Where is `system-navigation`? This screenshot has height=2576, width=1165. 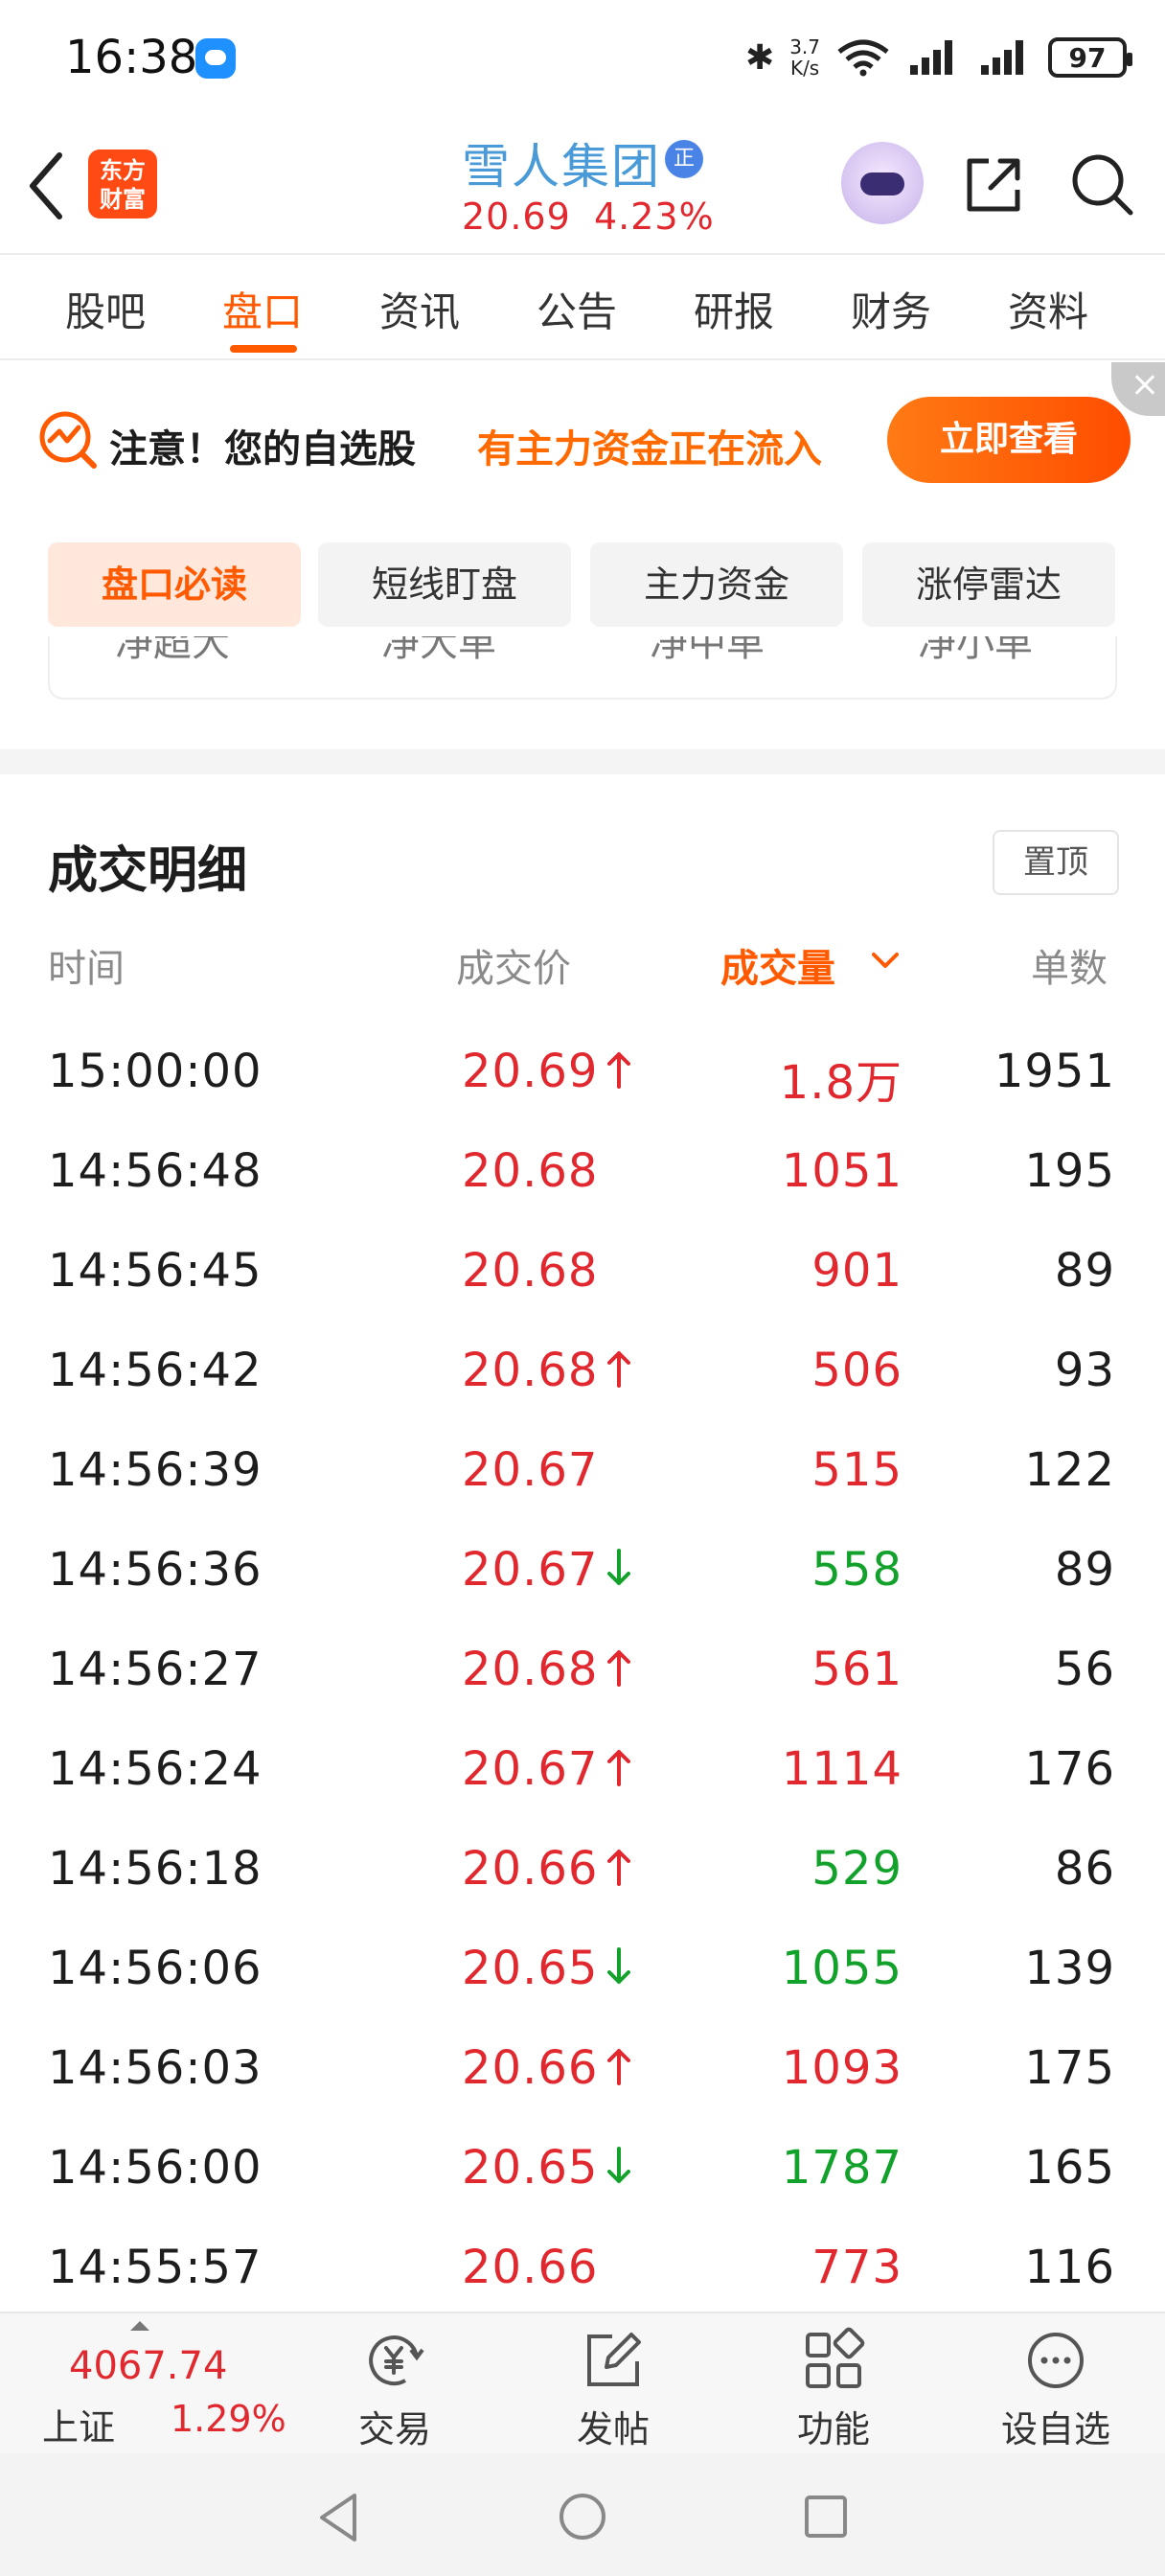
system-navigation is located at coordinates (582, 2514).